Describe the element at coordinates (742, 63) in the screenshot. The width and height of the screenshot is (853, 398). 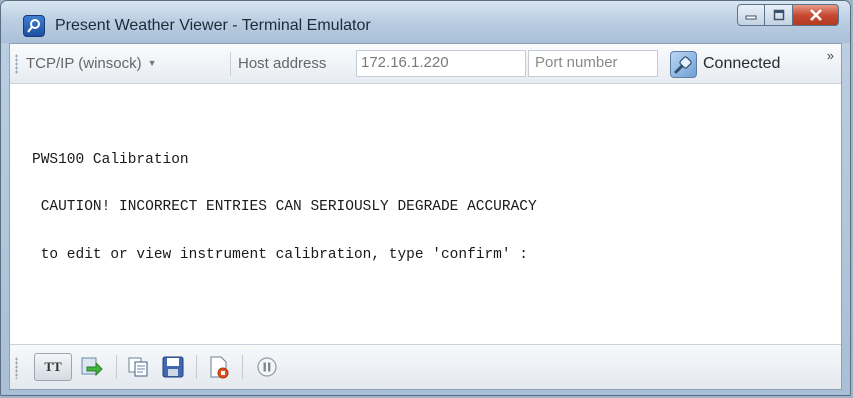
I see `connect-status-label: Connected` at that location.